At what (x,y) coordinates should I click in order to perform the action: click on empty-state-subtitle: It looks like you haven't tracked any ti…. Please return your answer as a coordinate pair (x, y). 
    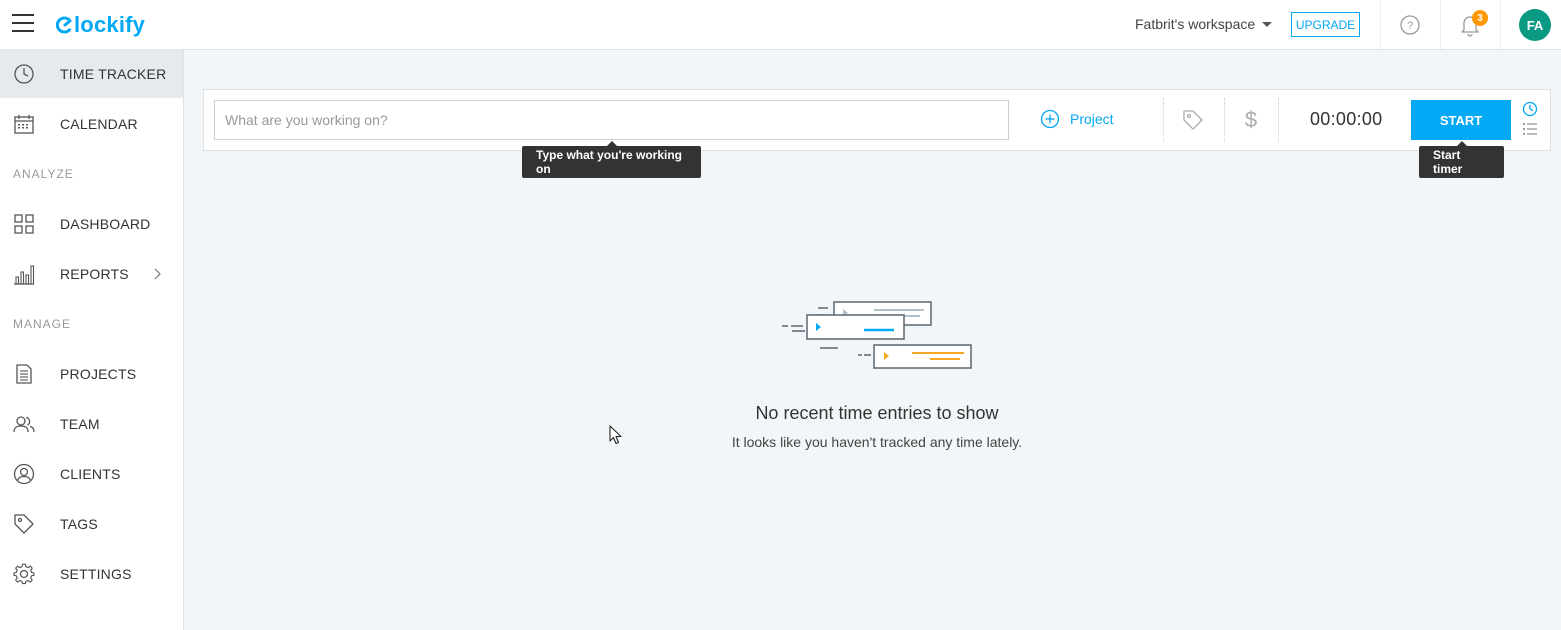
    Looking at the image, I should click on (877, 442).